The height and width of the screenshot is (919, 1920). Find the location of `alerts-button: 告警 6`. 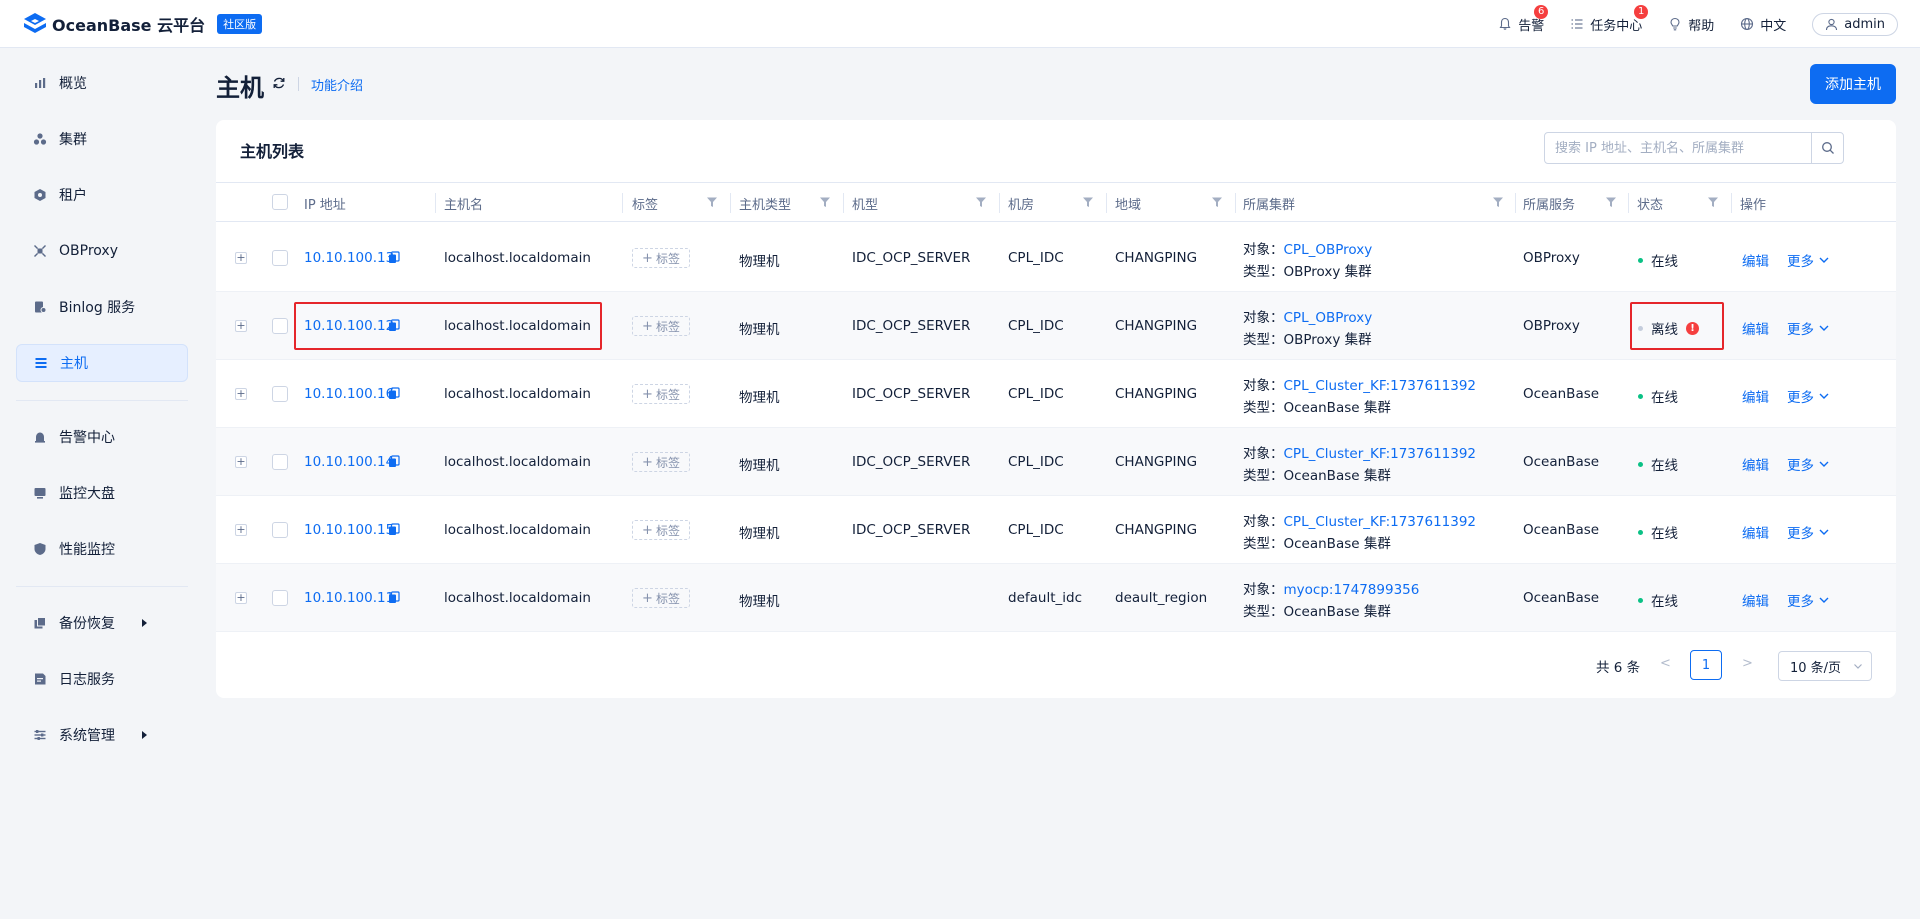

alerts-button: 告警 6 is located at coordinates (1523, 19).